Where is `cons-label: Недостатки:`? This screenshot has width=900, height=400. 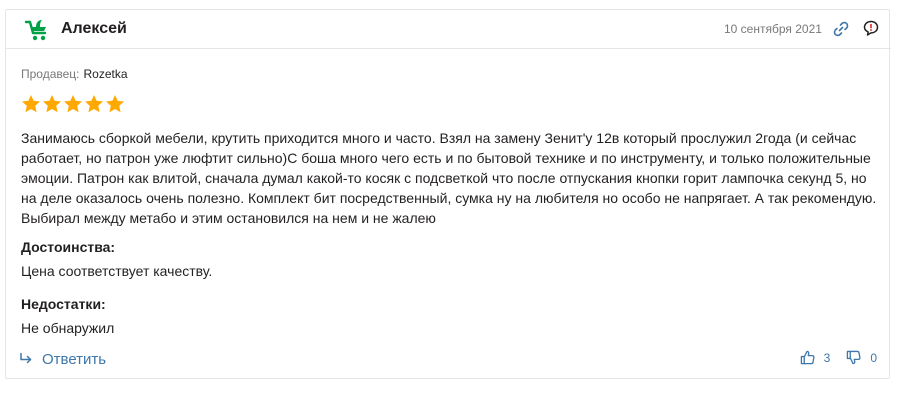 cons-label: Недостатки: is located at coordinates (63, 304).